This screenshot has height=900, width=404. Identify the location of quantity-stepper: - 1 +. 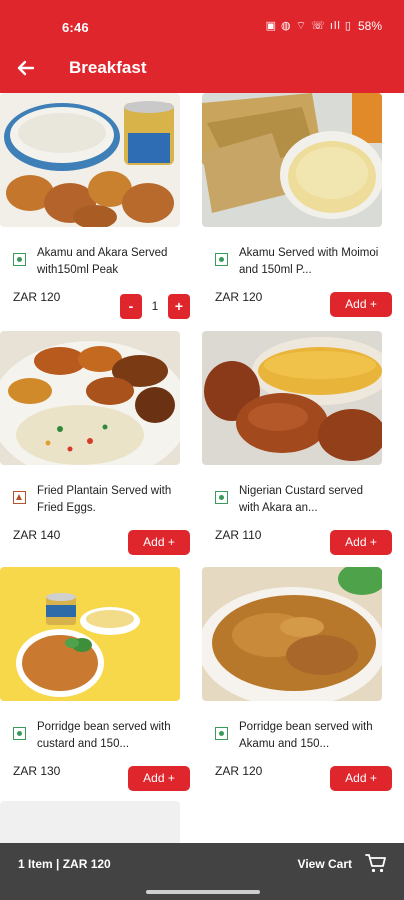
(155, 306).